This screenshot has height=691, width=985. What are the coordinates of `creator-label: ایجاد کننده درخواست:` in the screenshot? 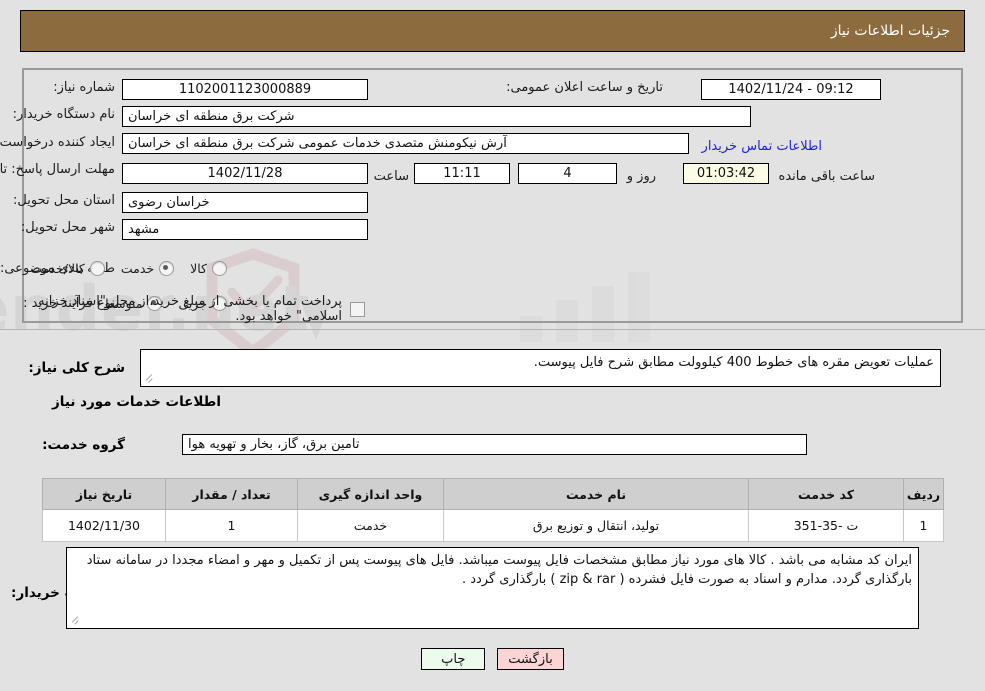 It's located at (57, 142).